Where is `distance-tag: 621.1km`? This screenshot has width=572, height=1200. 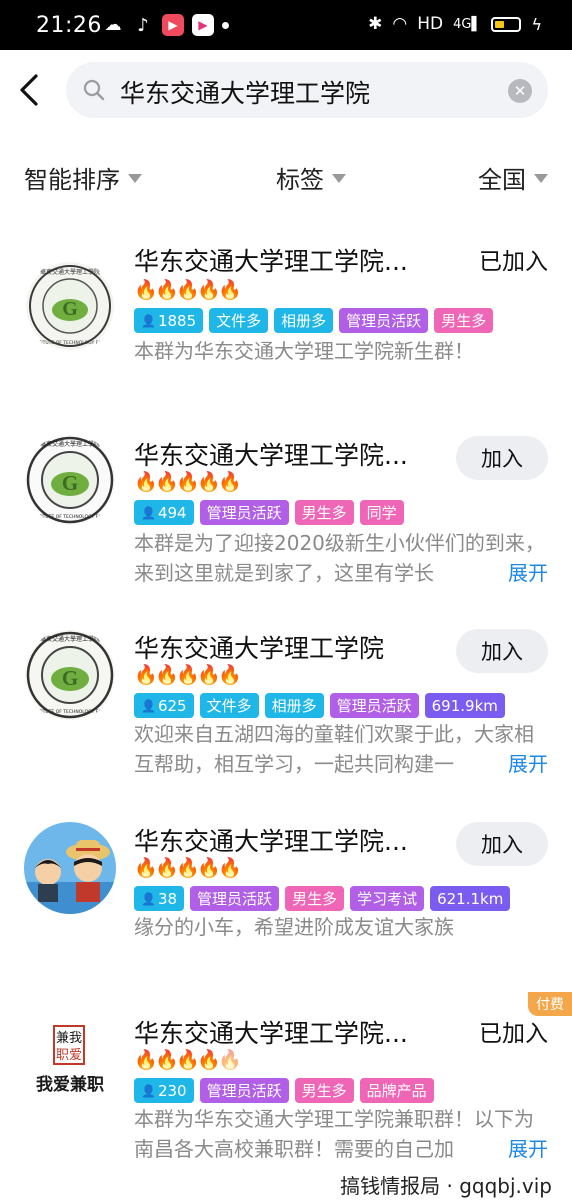 distance-tag: 621.1km is located at coordinates (470, 898).